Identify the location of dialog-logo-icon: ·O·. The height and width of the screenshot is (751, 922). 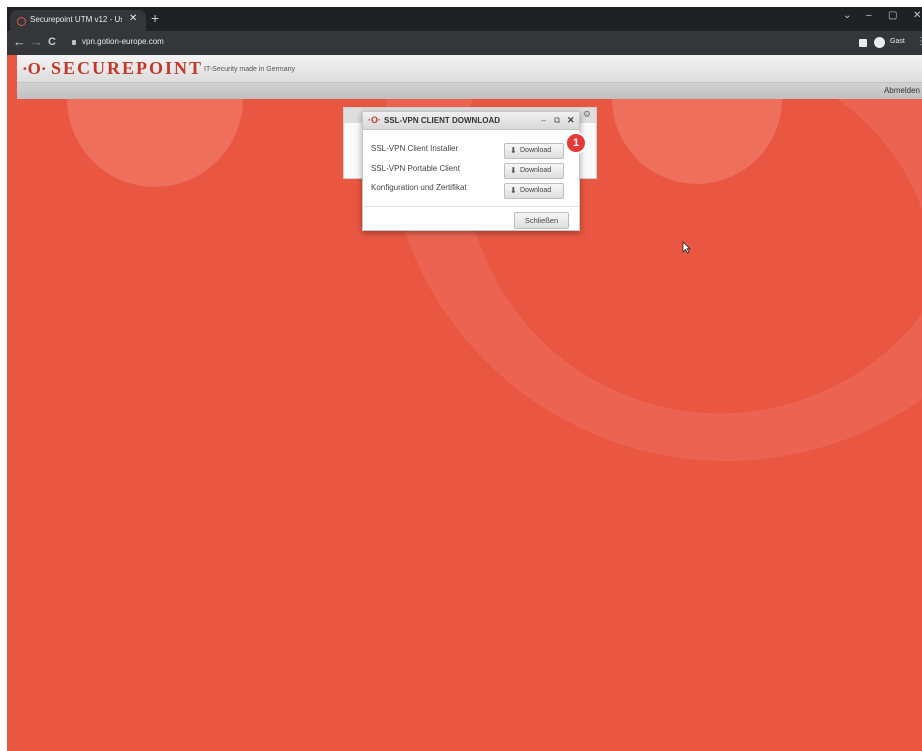
(374, 120).